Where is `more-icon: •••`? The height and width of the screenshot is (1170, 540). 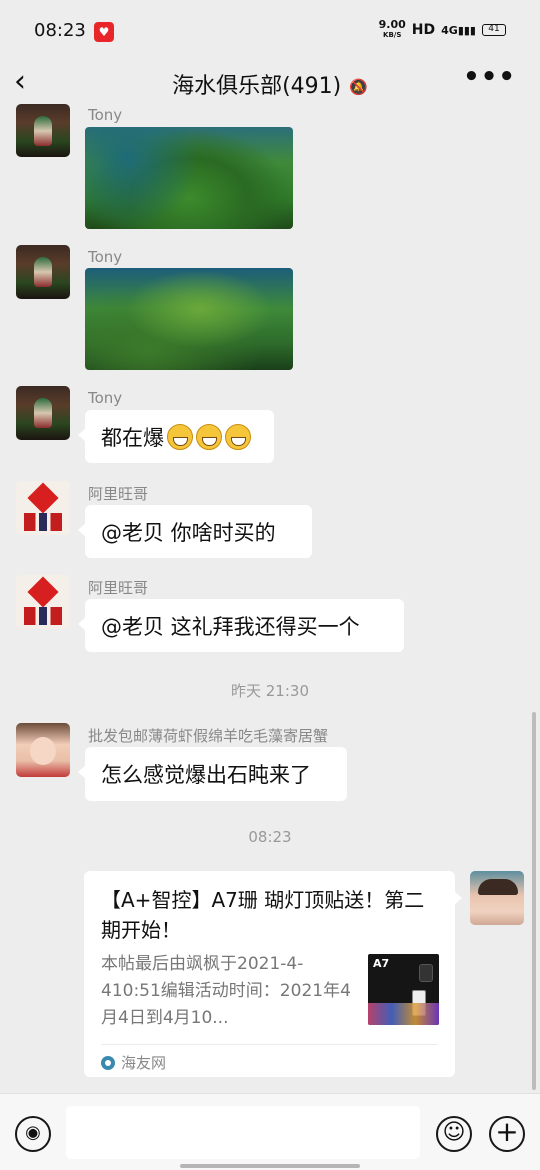
more-icon: ••• is located at coordinates (489, 77).